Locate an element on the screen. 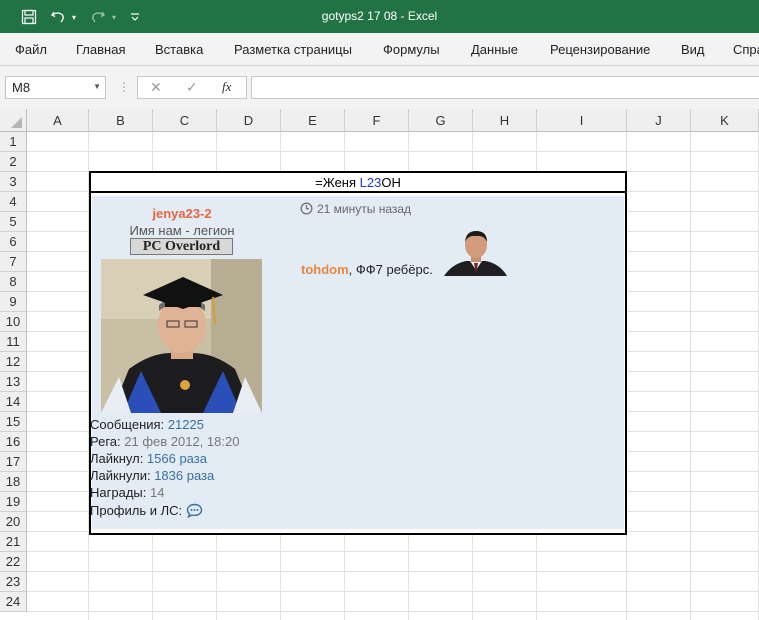 The width and height of the screenshot is (759, 620). reply-message: tohdom, ФФ7 ребёрс. is located at coordinates (367, 269).